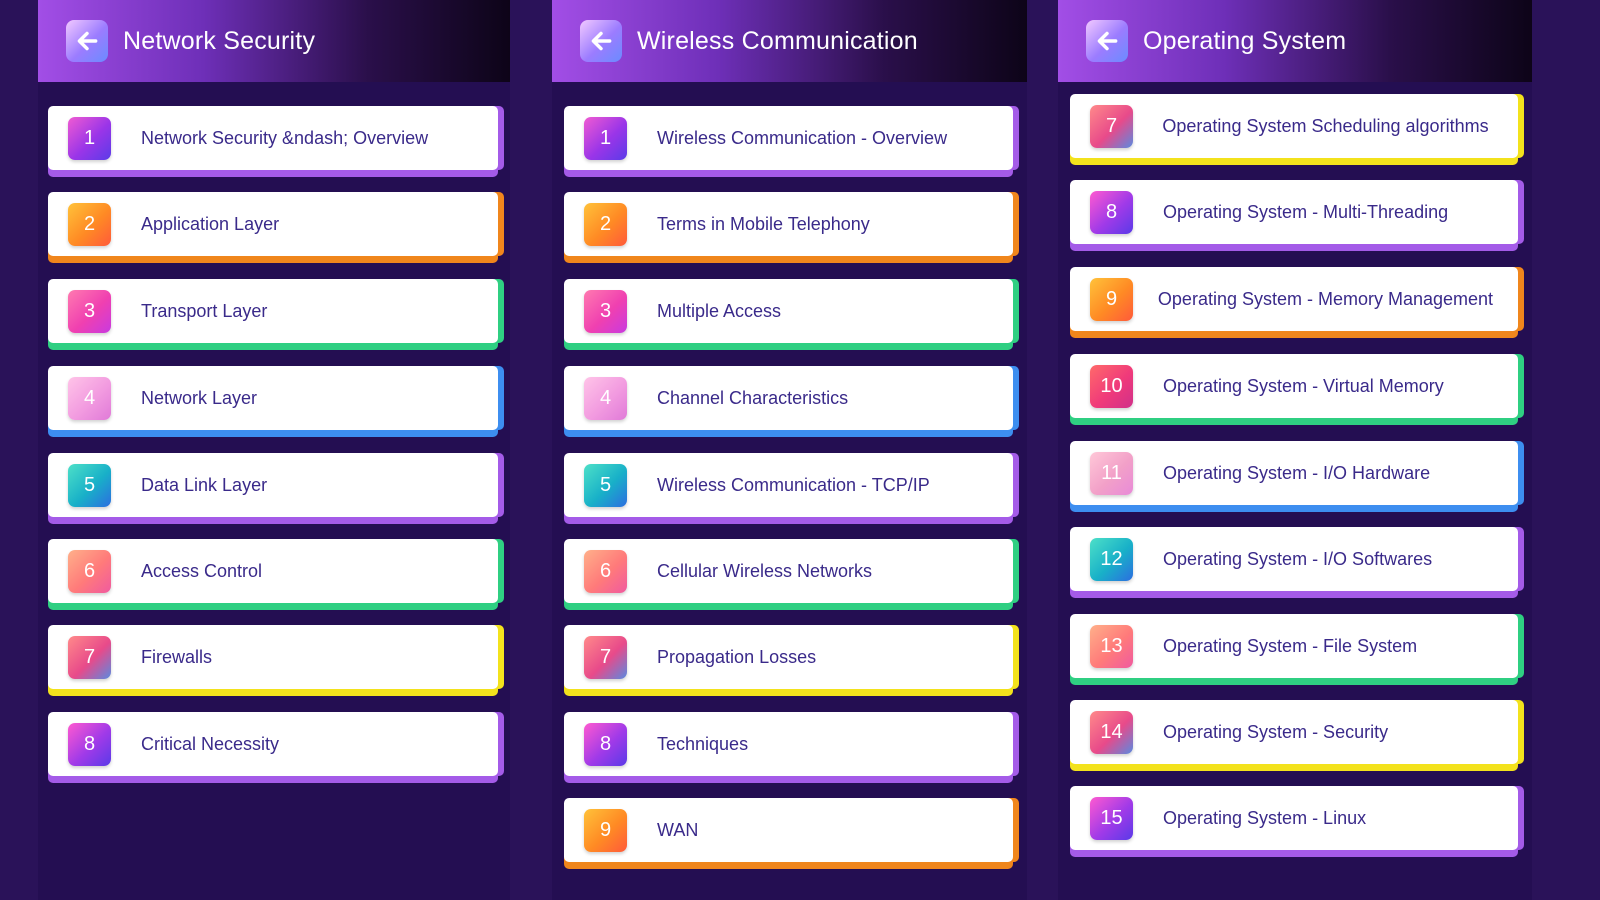 This screenshot has width=1600, height=900. I want to click on item-label: Firewalls, so click(177, 656).